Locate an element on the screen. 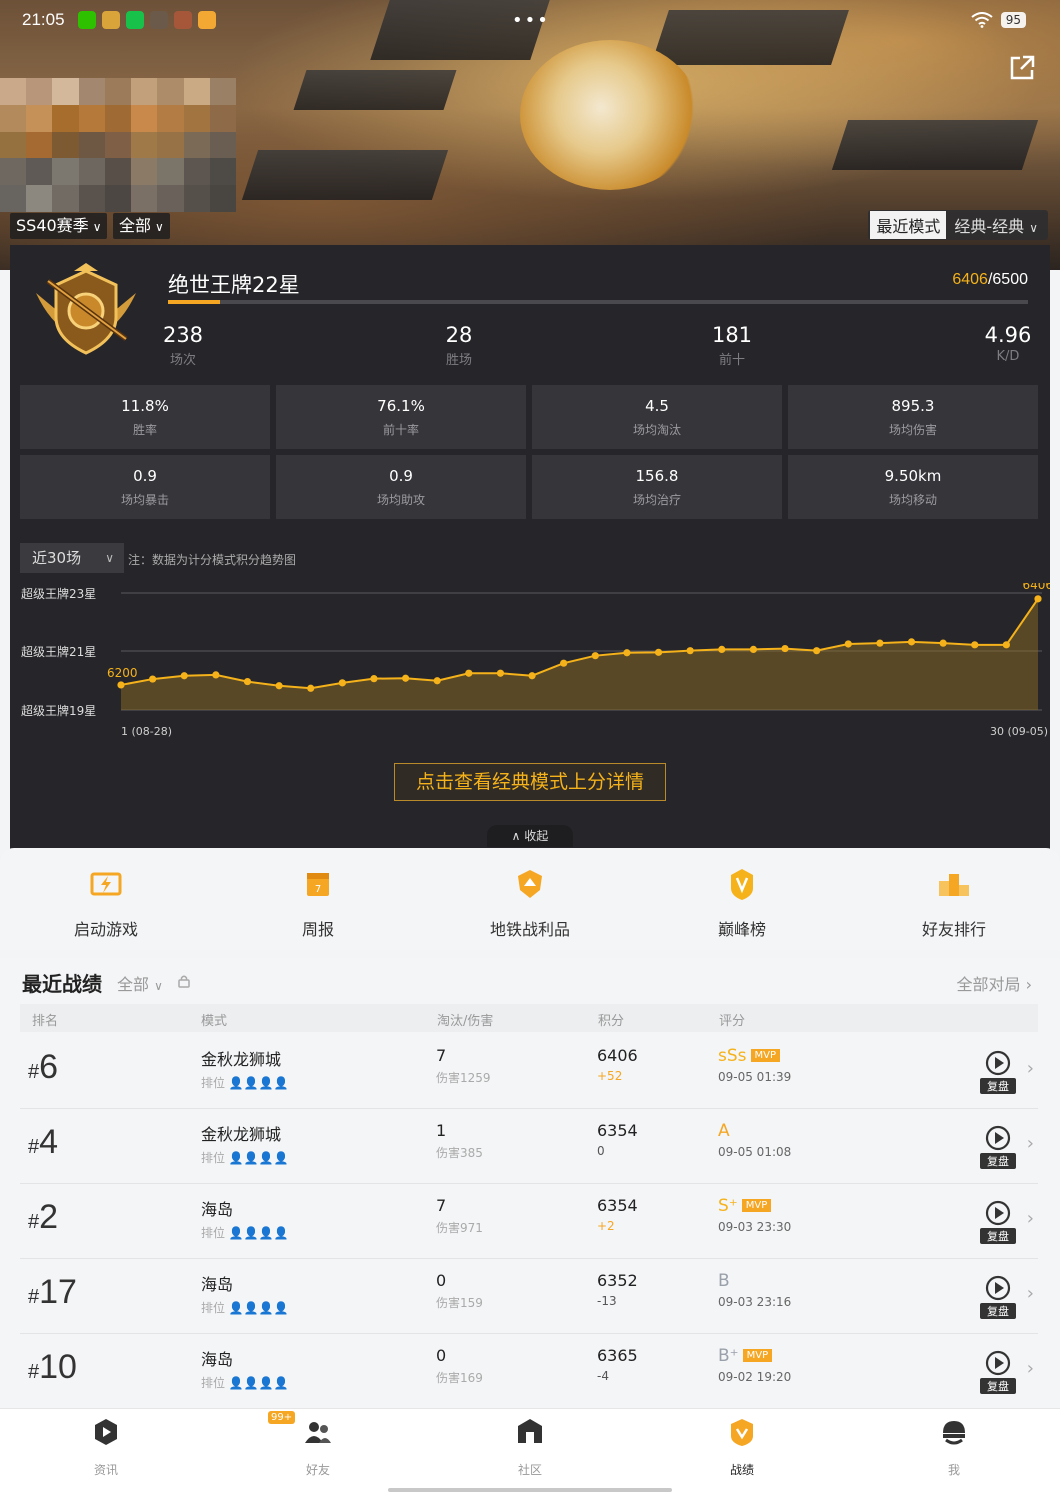  record-rank: #17 is located at coordinates (52, 1292).